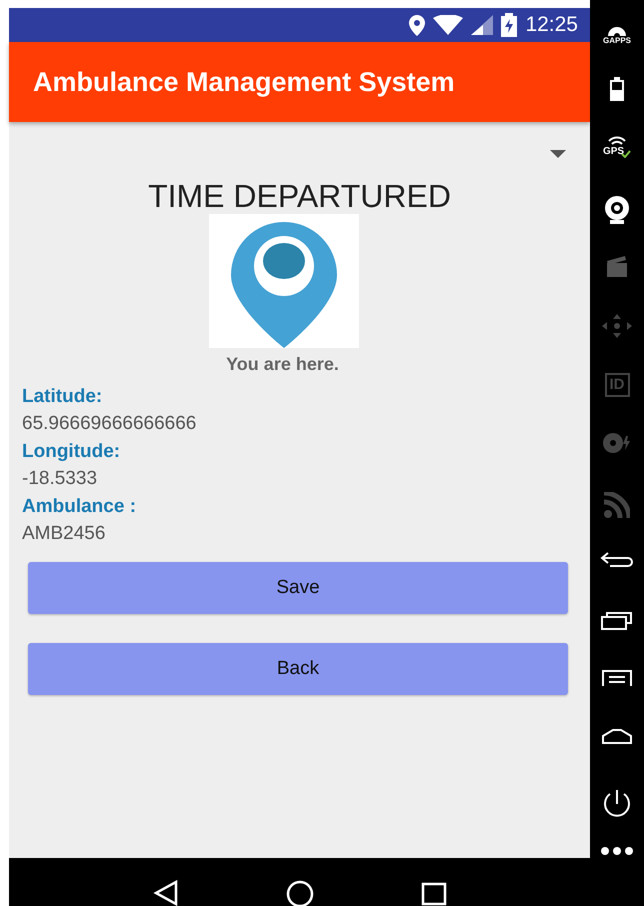 The width and height of the screenshot is (644, 906). I want to click on location-icon, so click(417, 25).